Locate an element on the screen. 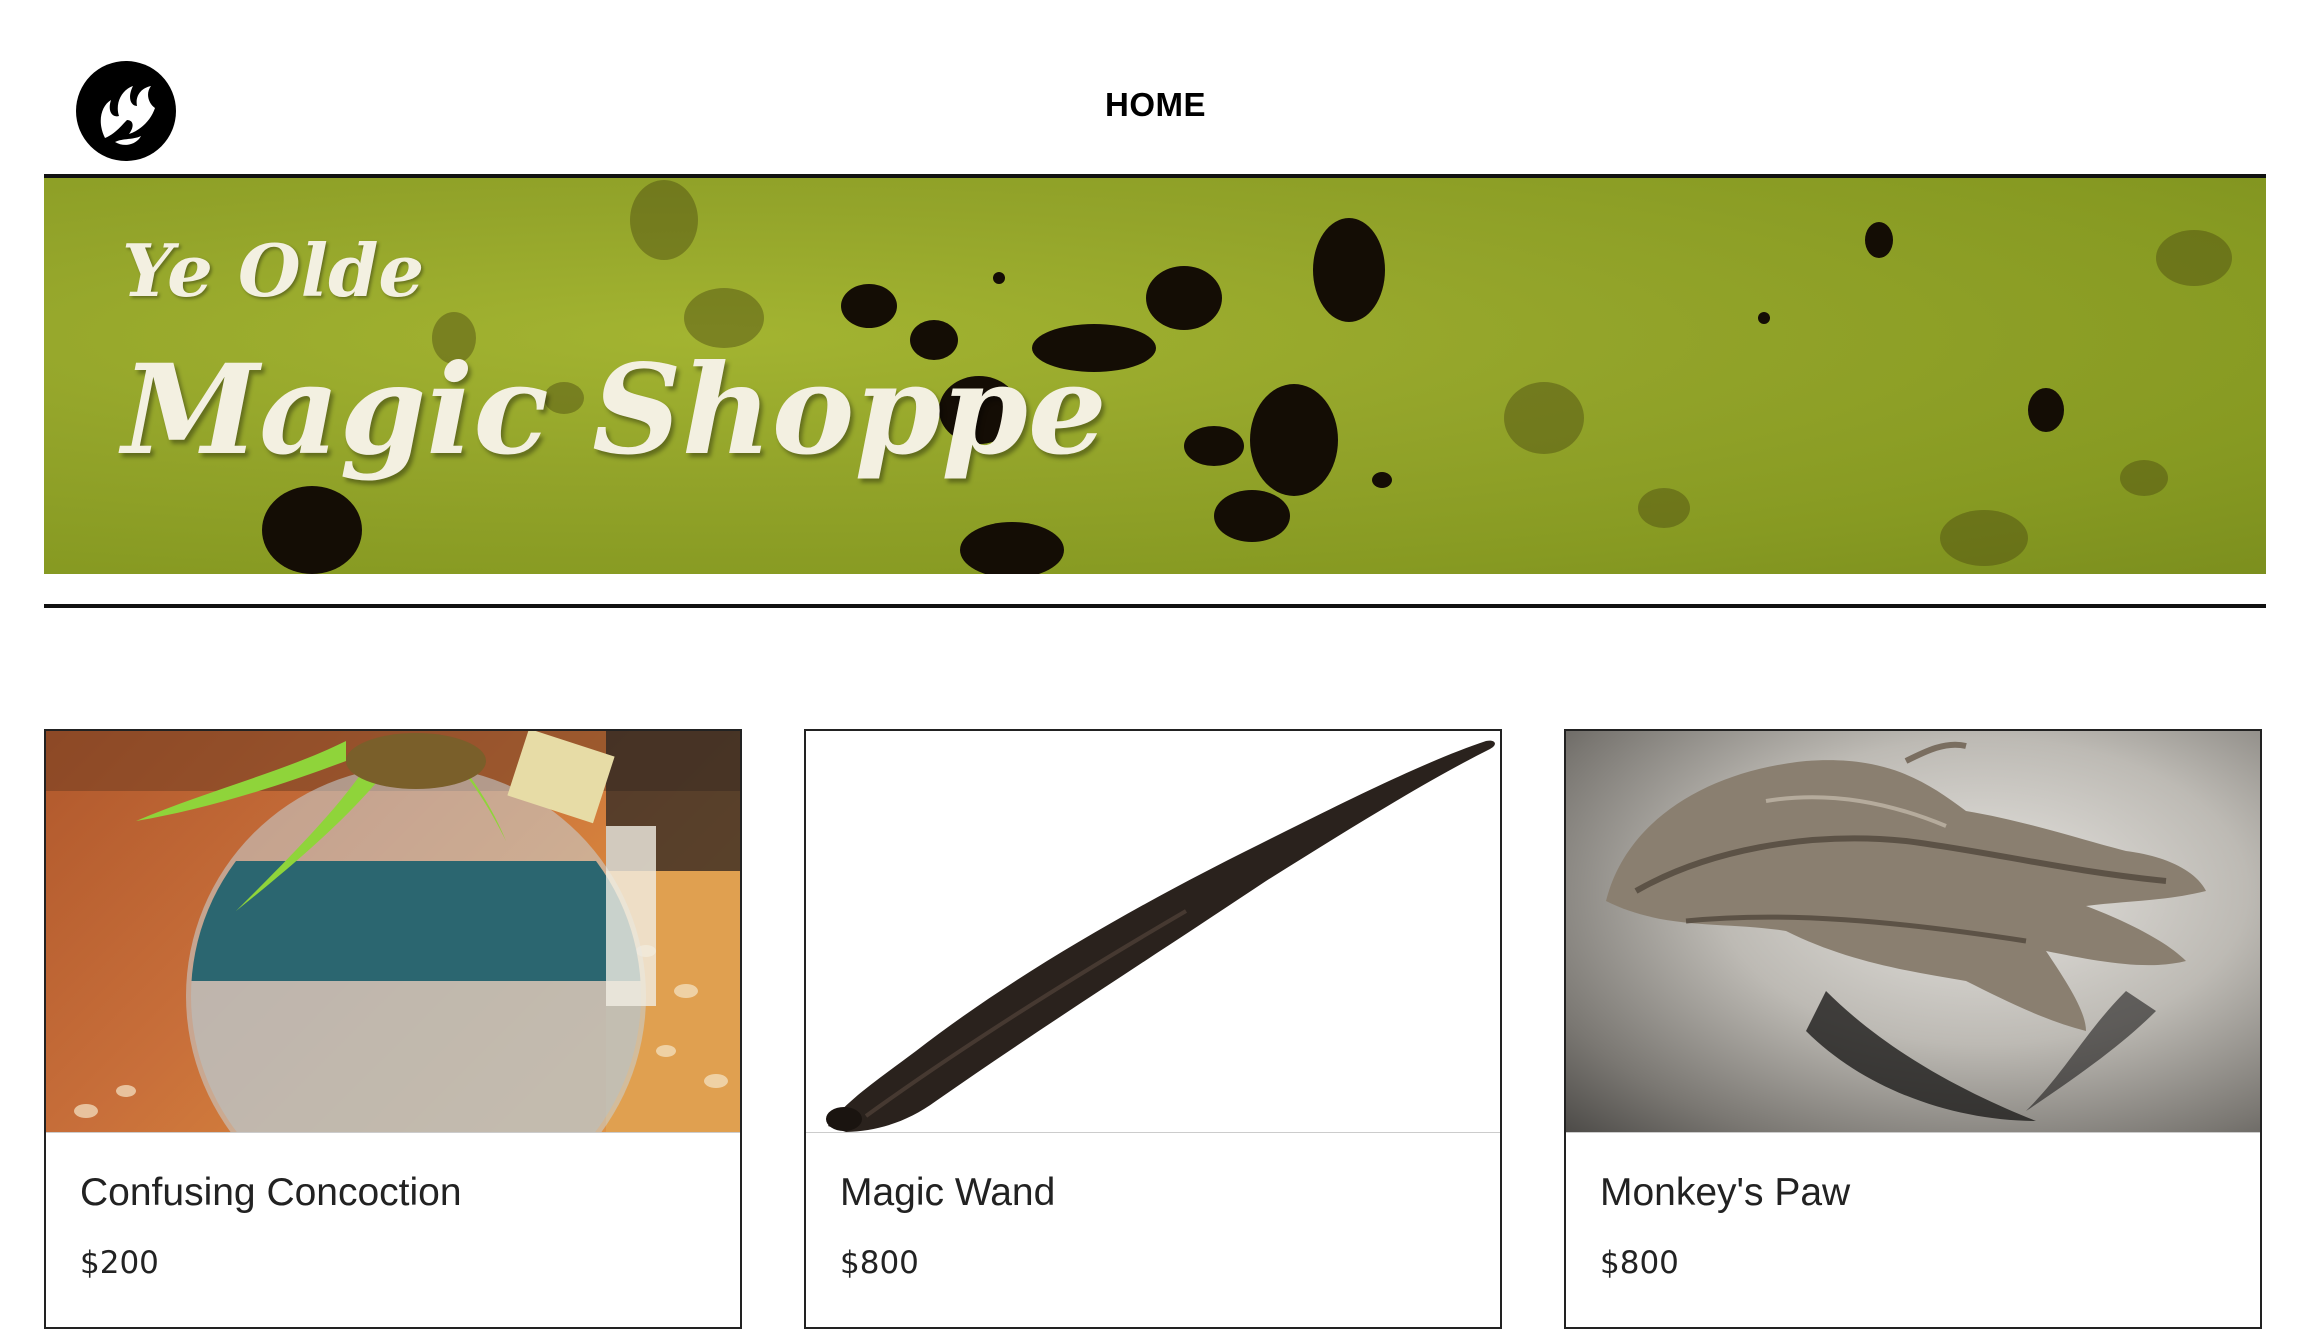 The height and width of the screenshot is (1329, 2306). product-name: Magic Wand is located at coordinates (947, 1193).